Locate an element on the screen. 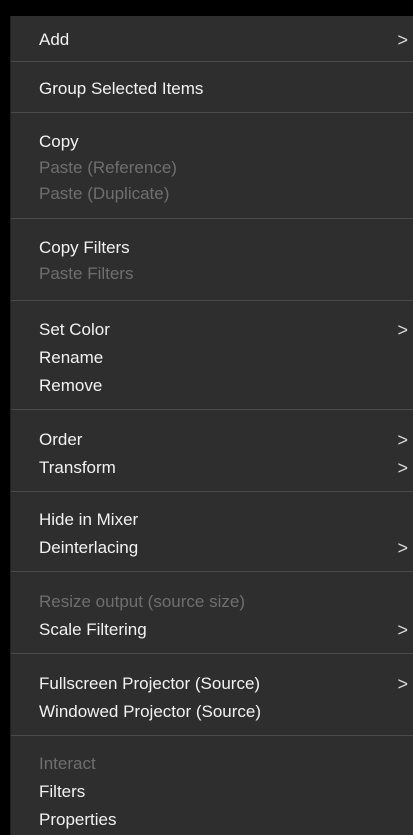 This screenshot has height=835, width=413. menu-item-properties: Properties is located at coordinates (212, 820).